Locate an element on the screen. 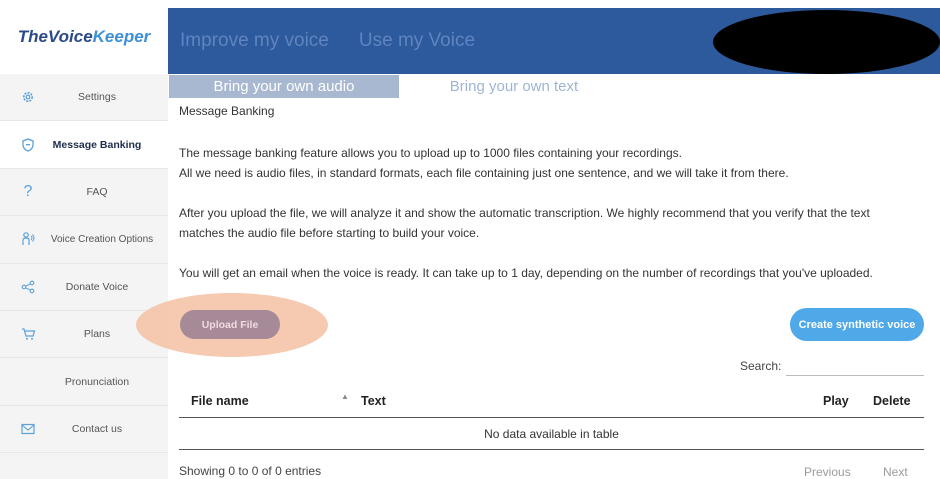  sidebar-item-donate-voice: Donate Voice is located at coordinates (84, 287).